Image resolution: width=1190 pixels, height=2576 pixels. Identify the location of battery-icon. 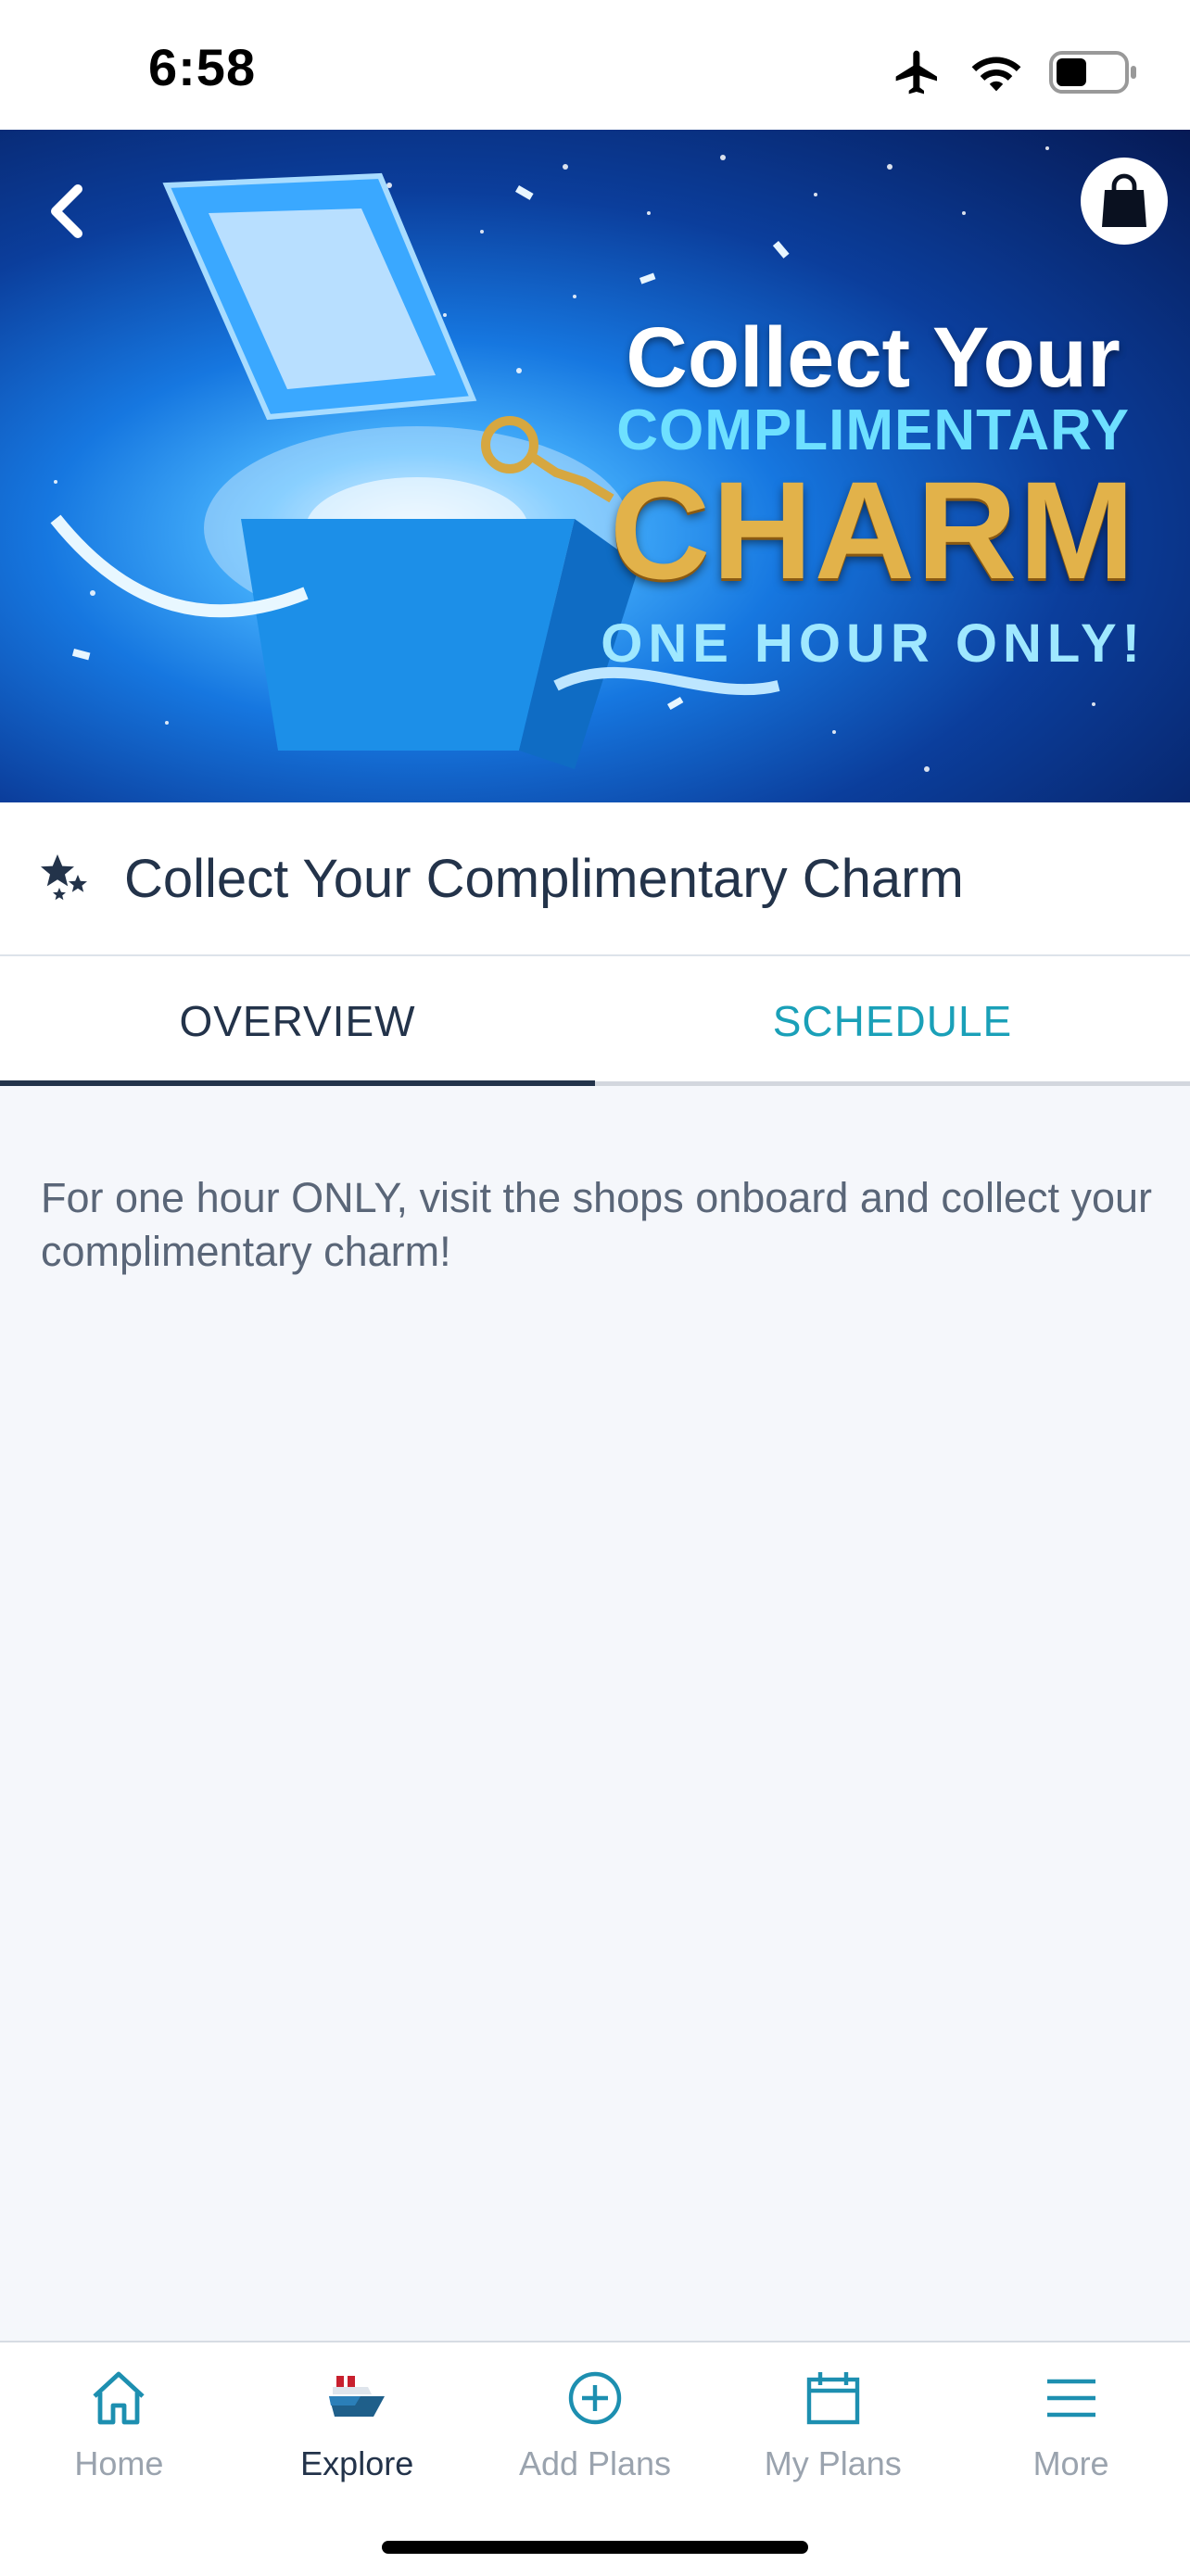
(1092, 72).